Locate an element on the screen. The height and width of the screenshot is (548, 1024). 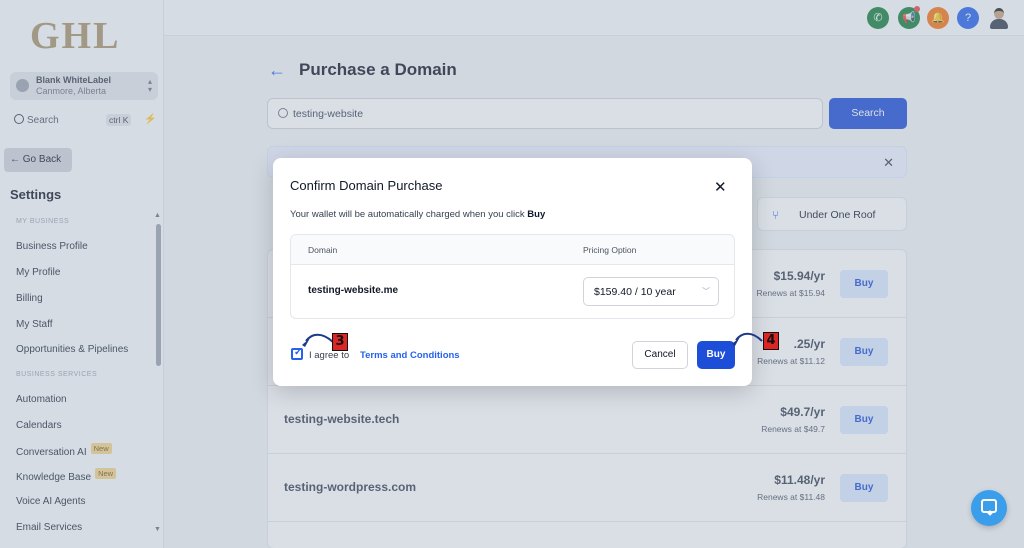
step-3-marker: 3 is located at coordinates (340, 342).